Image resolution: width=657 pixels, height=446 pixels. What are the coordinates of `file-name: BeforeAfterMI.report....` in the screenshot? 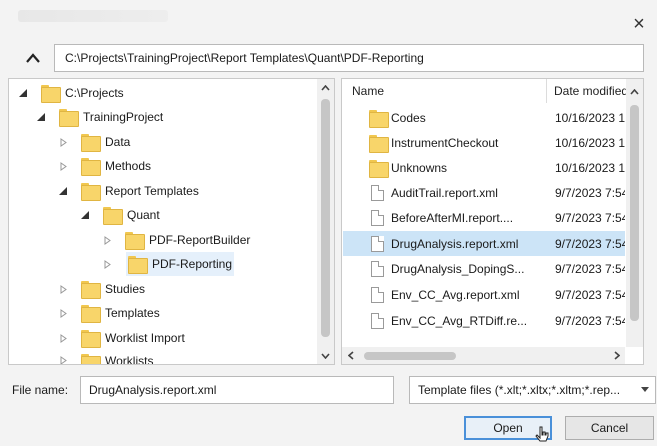 It's located at (452, 217).